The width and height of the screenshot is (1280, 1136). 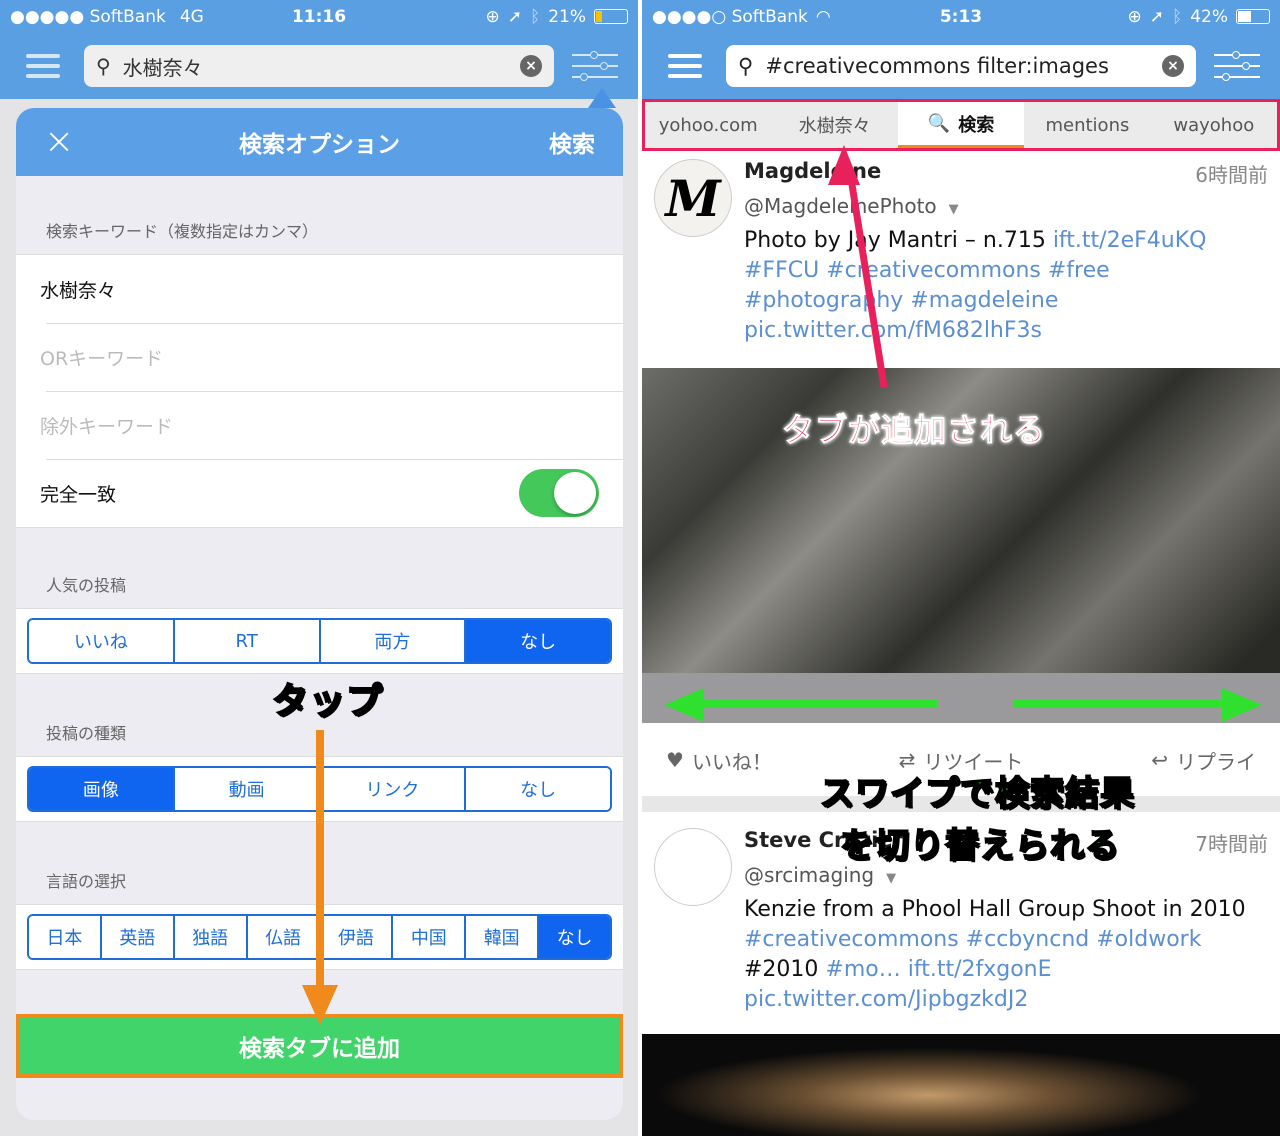 I want to click on heart-icon: ♥, so click(x=675, y=760).